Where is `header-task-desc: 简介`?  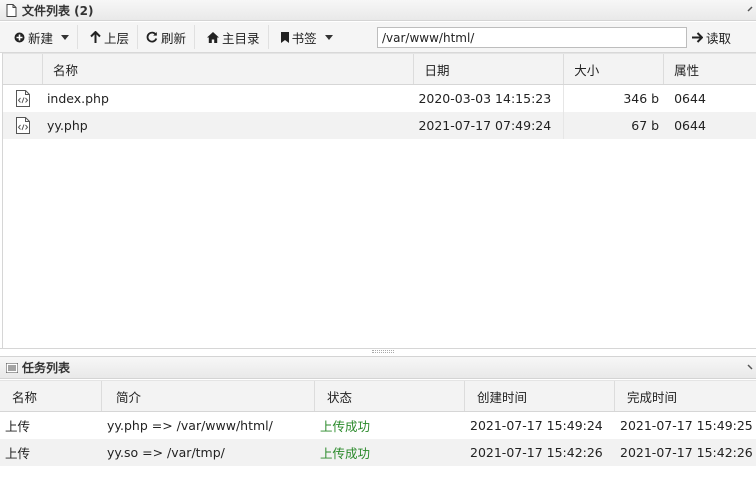
header-task-desc: 简介 is located at coordinates (208, 396).